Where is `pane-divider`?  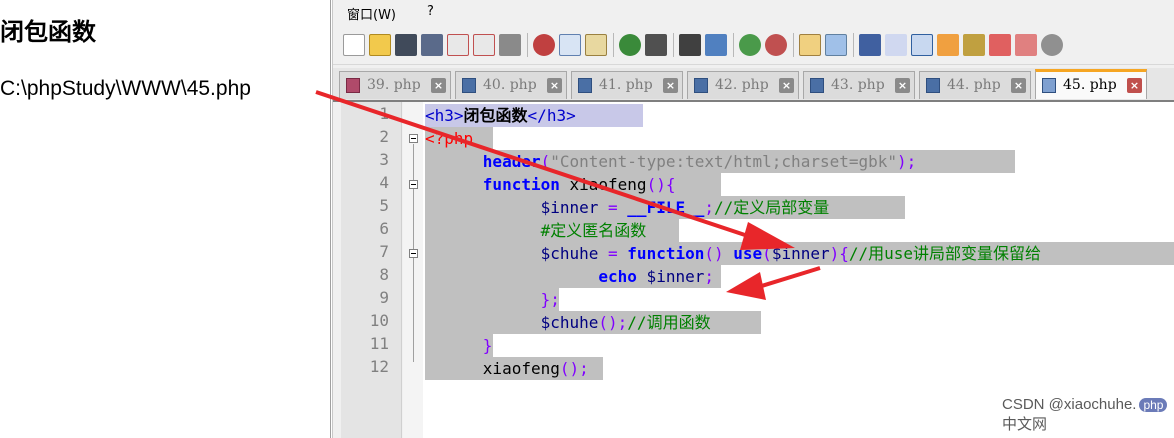 pane-divider is located at coordinates (330, 219).